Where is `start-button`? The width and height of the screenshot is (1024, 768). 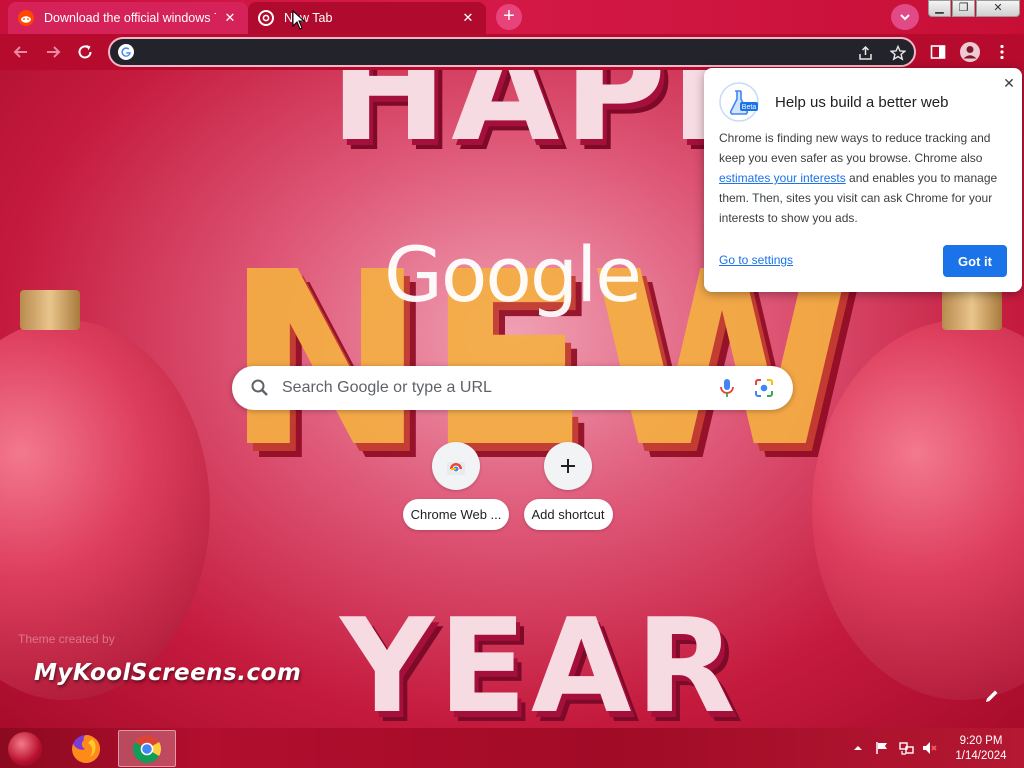 start-button is located at coordinates (25, 749).